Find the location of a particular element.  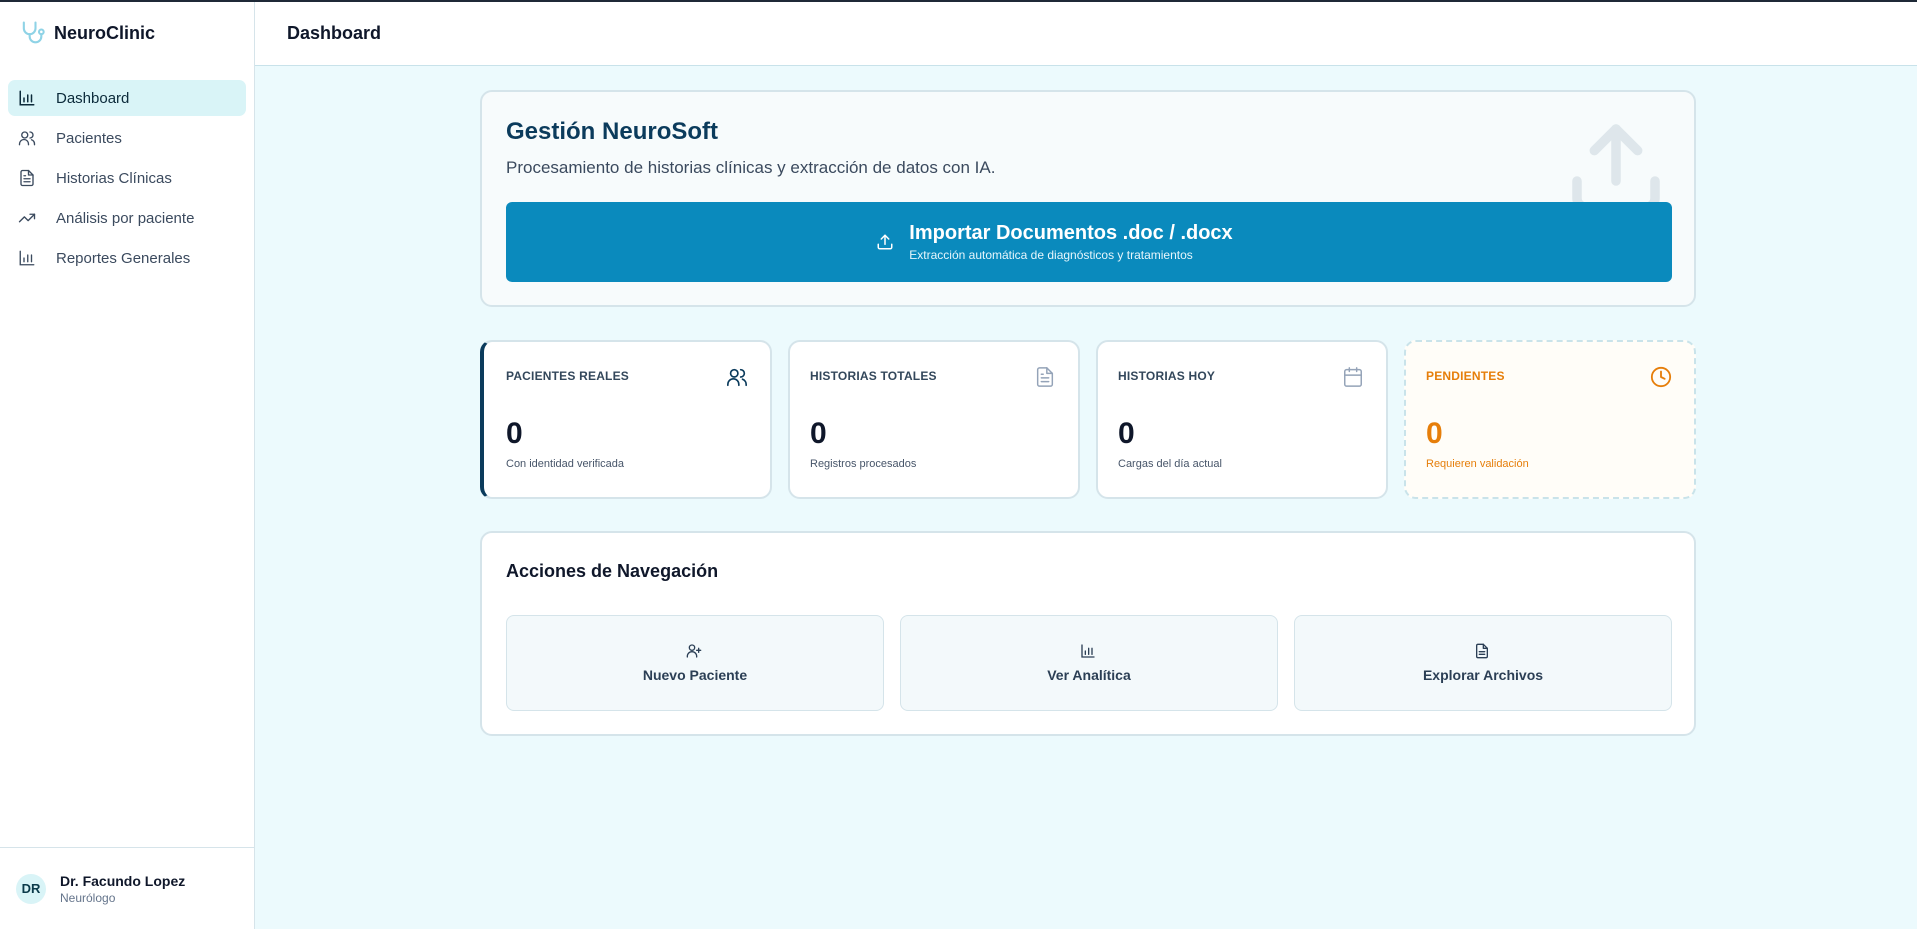

user-profile: DR Dr. Facundo Lopez Neurólogo is located at coordinates (127, 888).